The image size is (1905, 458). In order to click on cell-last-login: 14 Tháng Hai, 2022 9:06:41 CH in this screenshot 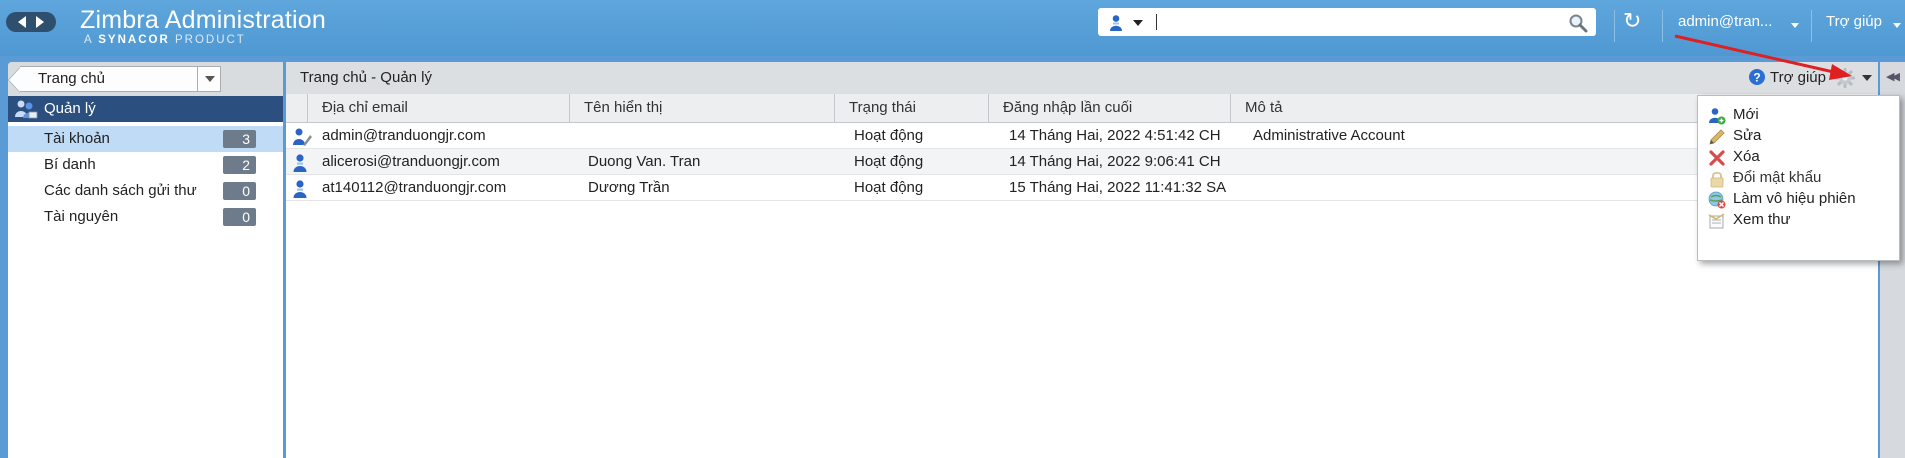, I will do `click(1115, 161)`.